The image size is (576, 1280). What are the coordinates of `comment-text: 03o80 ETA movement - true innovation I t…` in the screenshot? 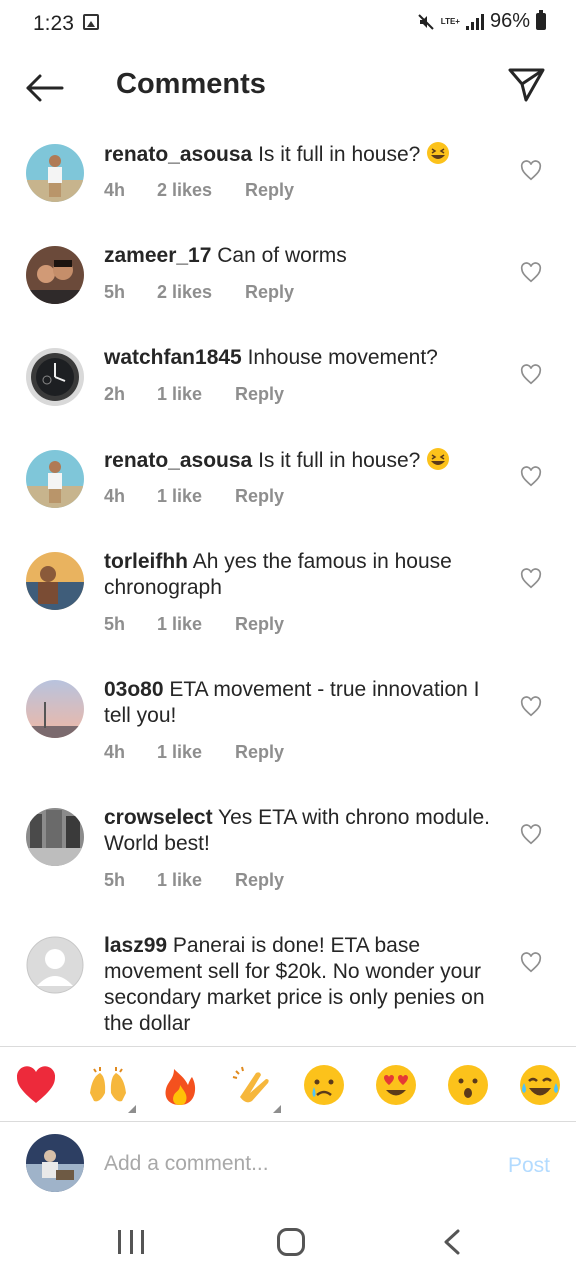 It's located at (301, 703).